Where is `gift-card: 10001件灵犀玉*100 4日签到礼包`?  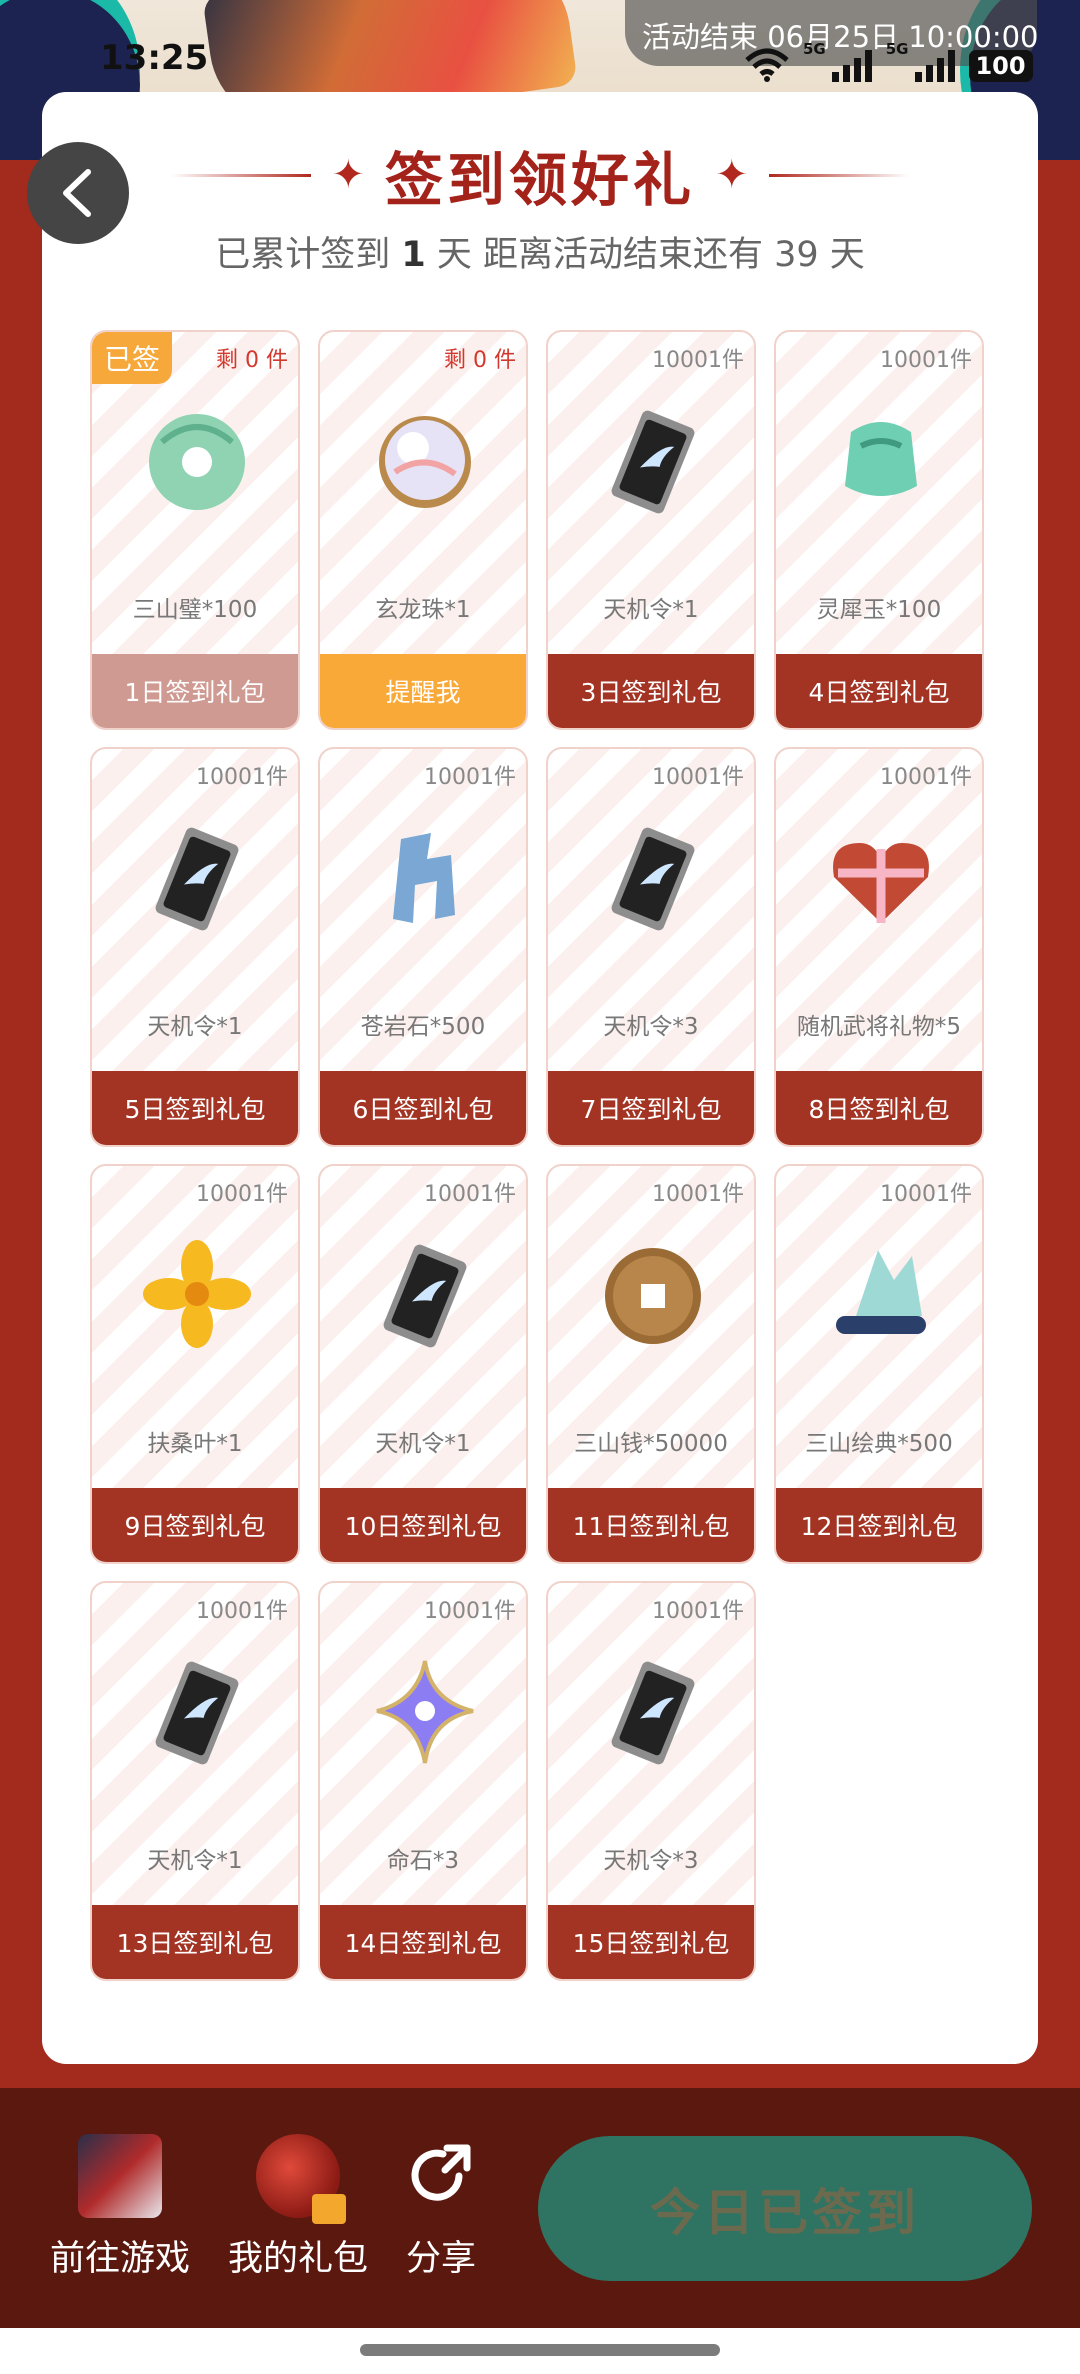
gift-card: 10001件灵犀玉*100 4日签到礼包 is located at coordinates (879, 530).